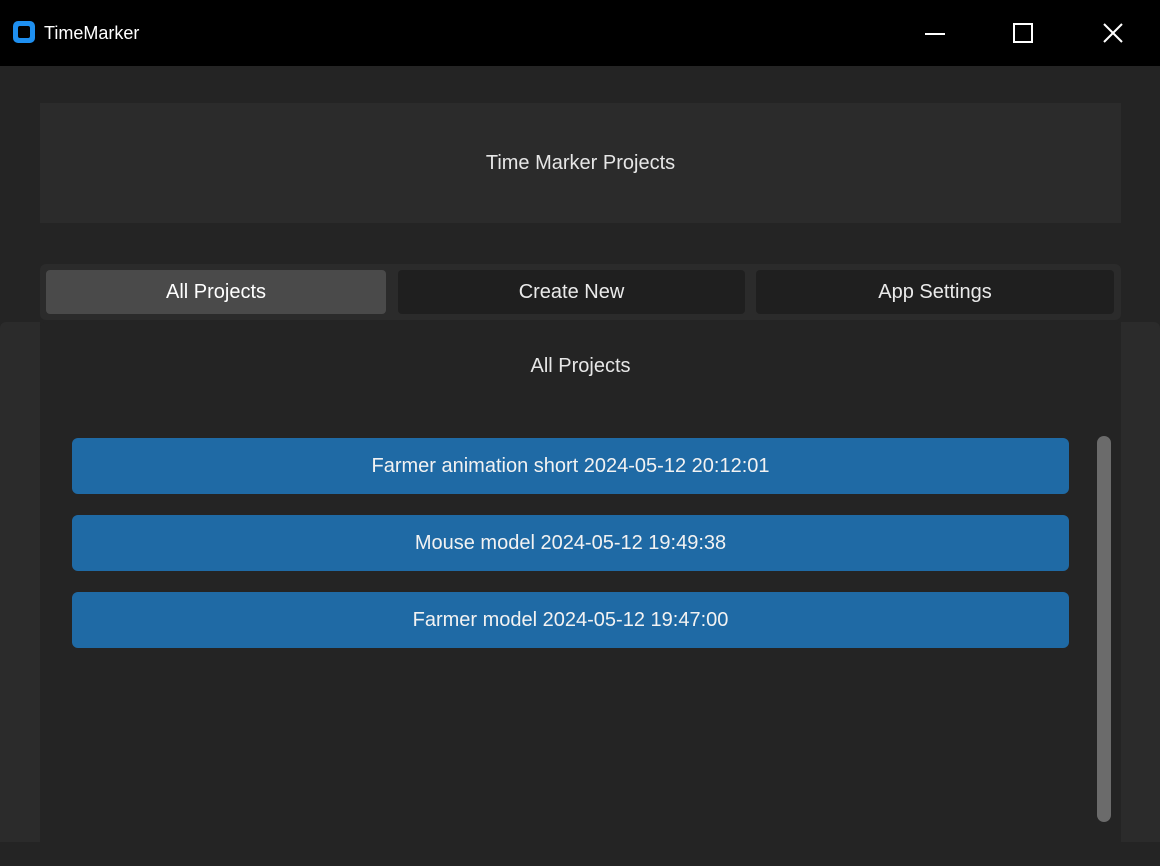 This screenshot has height=866, width=1160. What do you see at coordinates (570, 543) in the screenshot?
I see `project-button-mouse-model: Mouse model 2024-05-12 19:49:38` at bounding box center [570, 543].